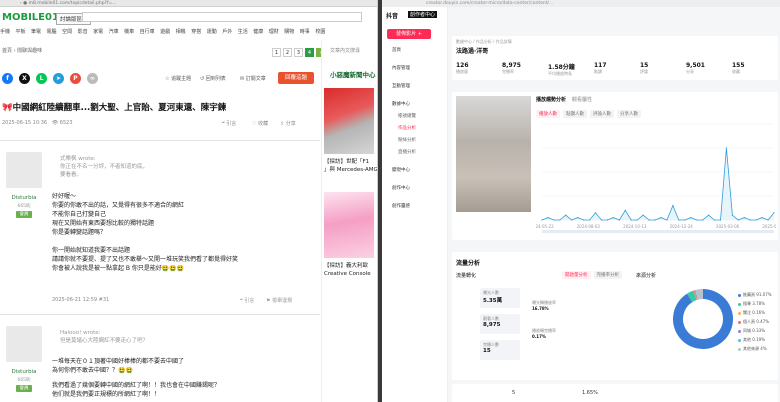 This screenshot has width=780, height=402. What do you see at coordinates (409, 34) in the screenshot?
I see `publish-video-button: 發佈影片 +` at bounding box center [409, 34].